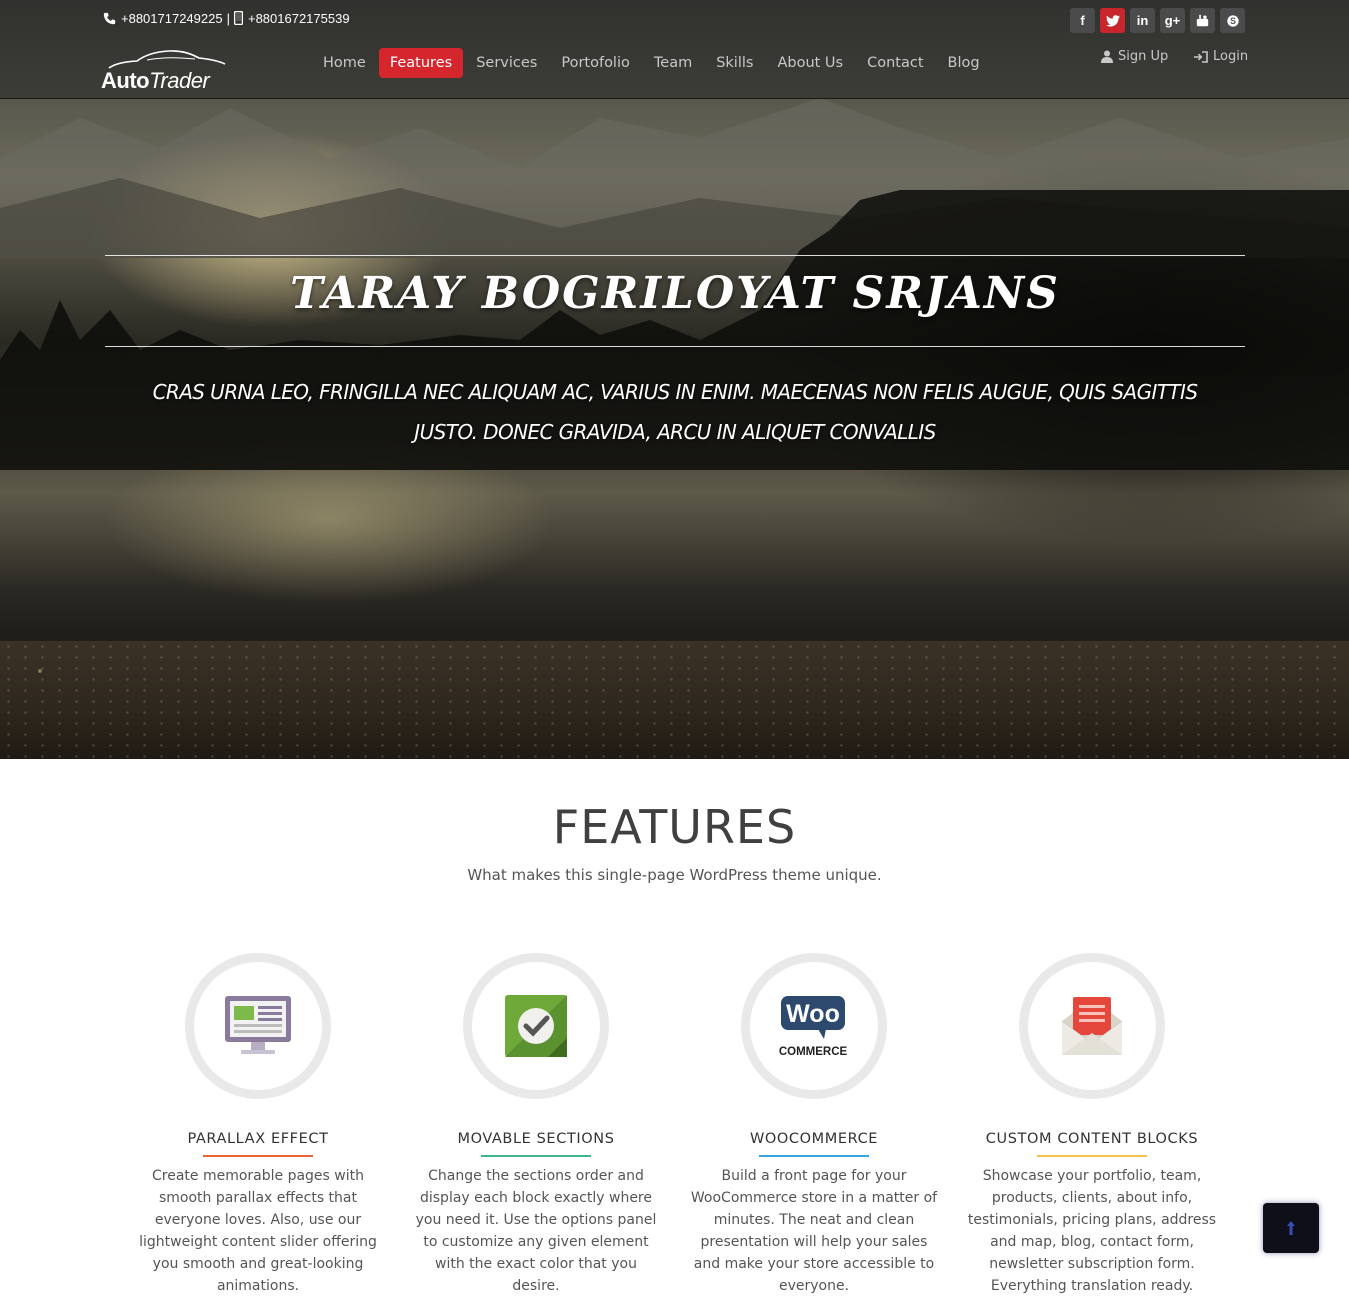 Image resolution: width=1349 pixels, height=1306 pixels. What do you see at coordinates (675, 293) in the screenshot?
I see `hero-title: TARAY BOGRILOYAT SRJANS` at bounding box center [675, 293].